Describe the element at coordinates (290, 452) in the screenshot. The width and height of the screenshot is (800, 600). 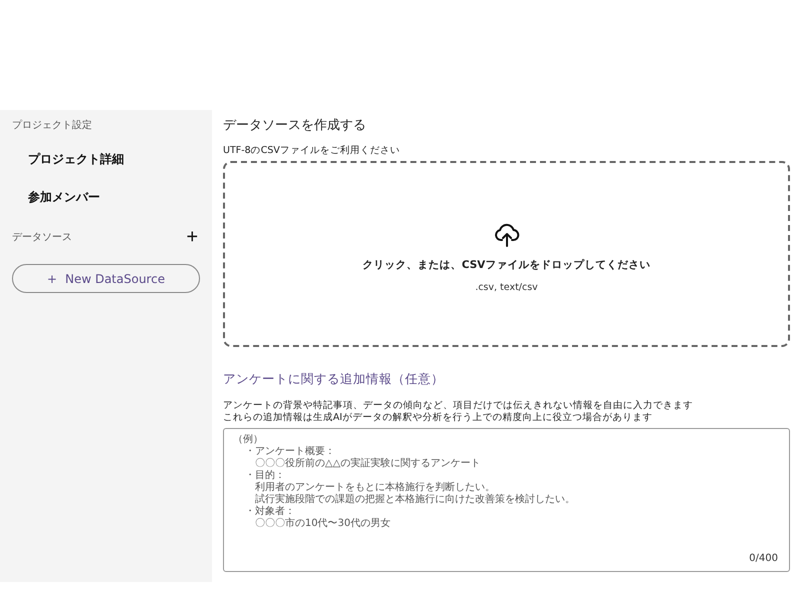
I see `placeholder-text: ・アンケート概要：` at that location.